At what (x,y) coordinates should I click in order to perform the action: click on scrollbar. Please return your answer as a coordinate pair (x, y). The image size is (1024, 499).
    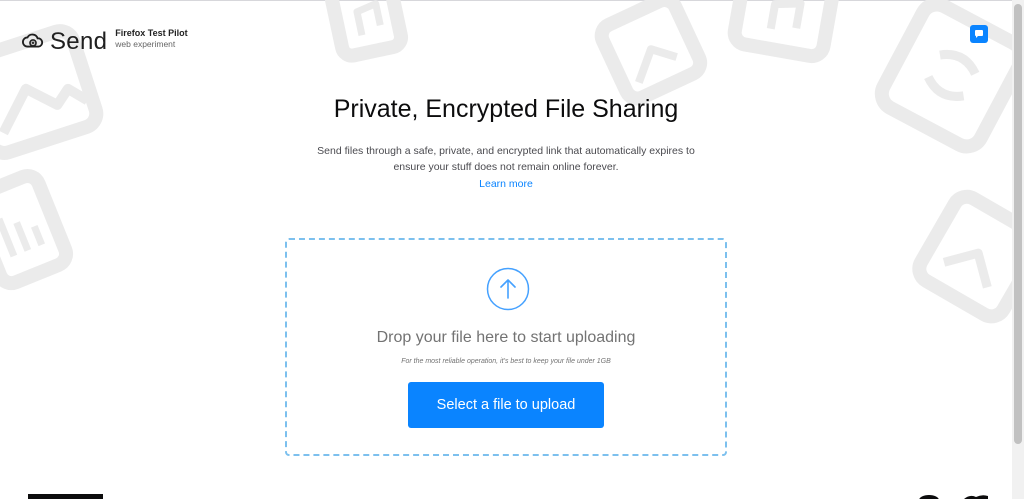
    Looking at the image, I should click on (1018, 249).